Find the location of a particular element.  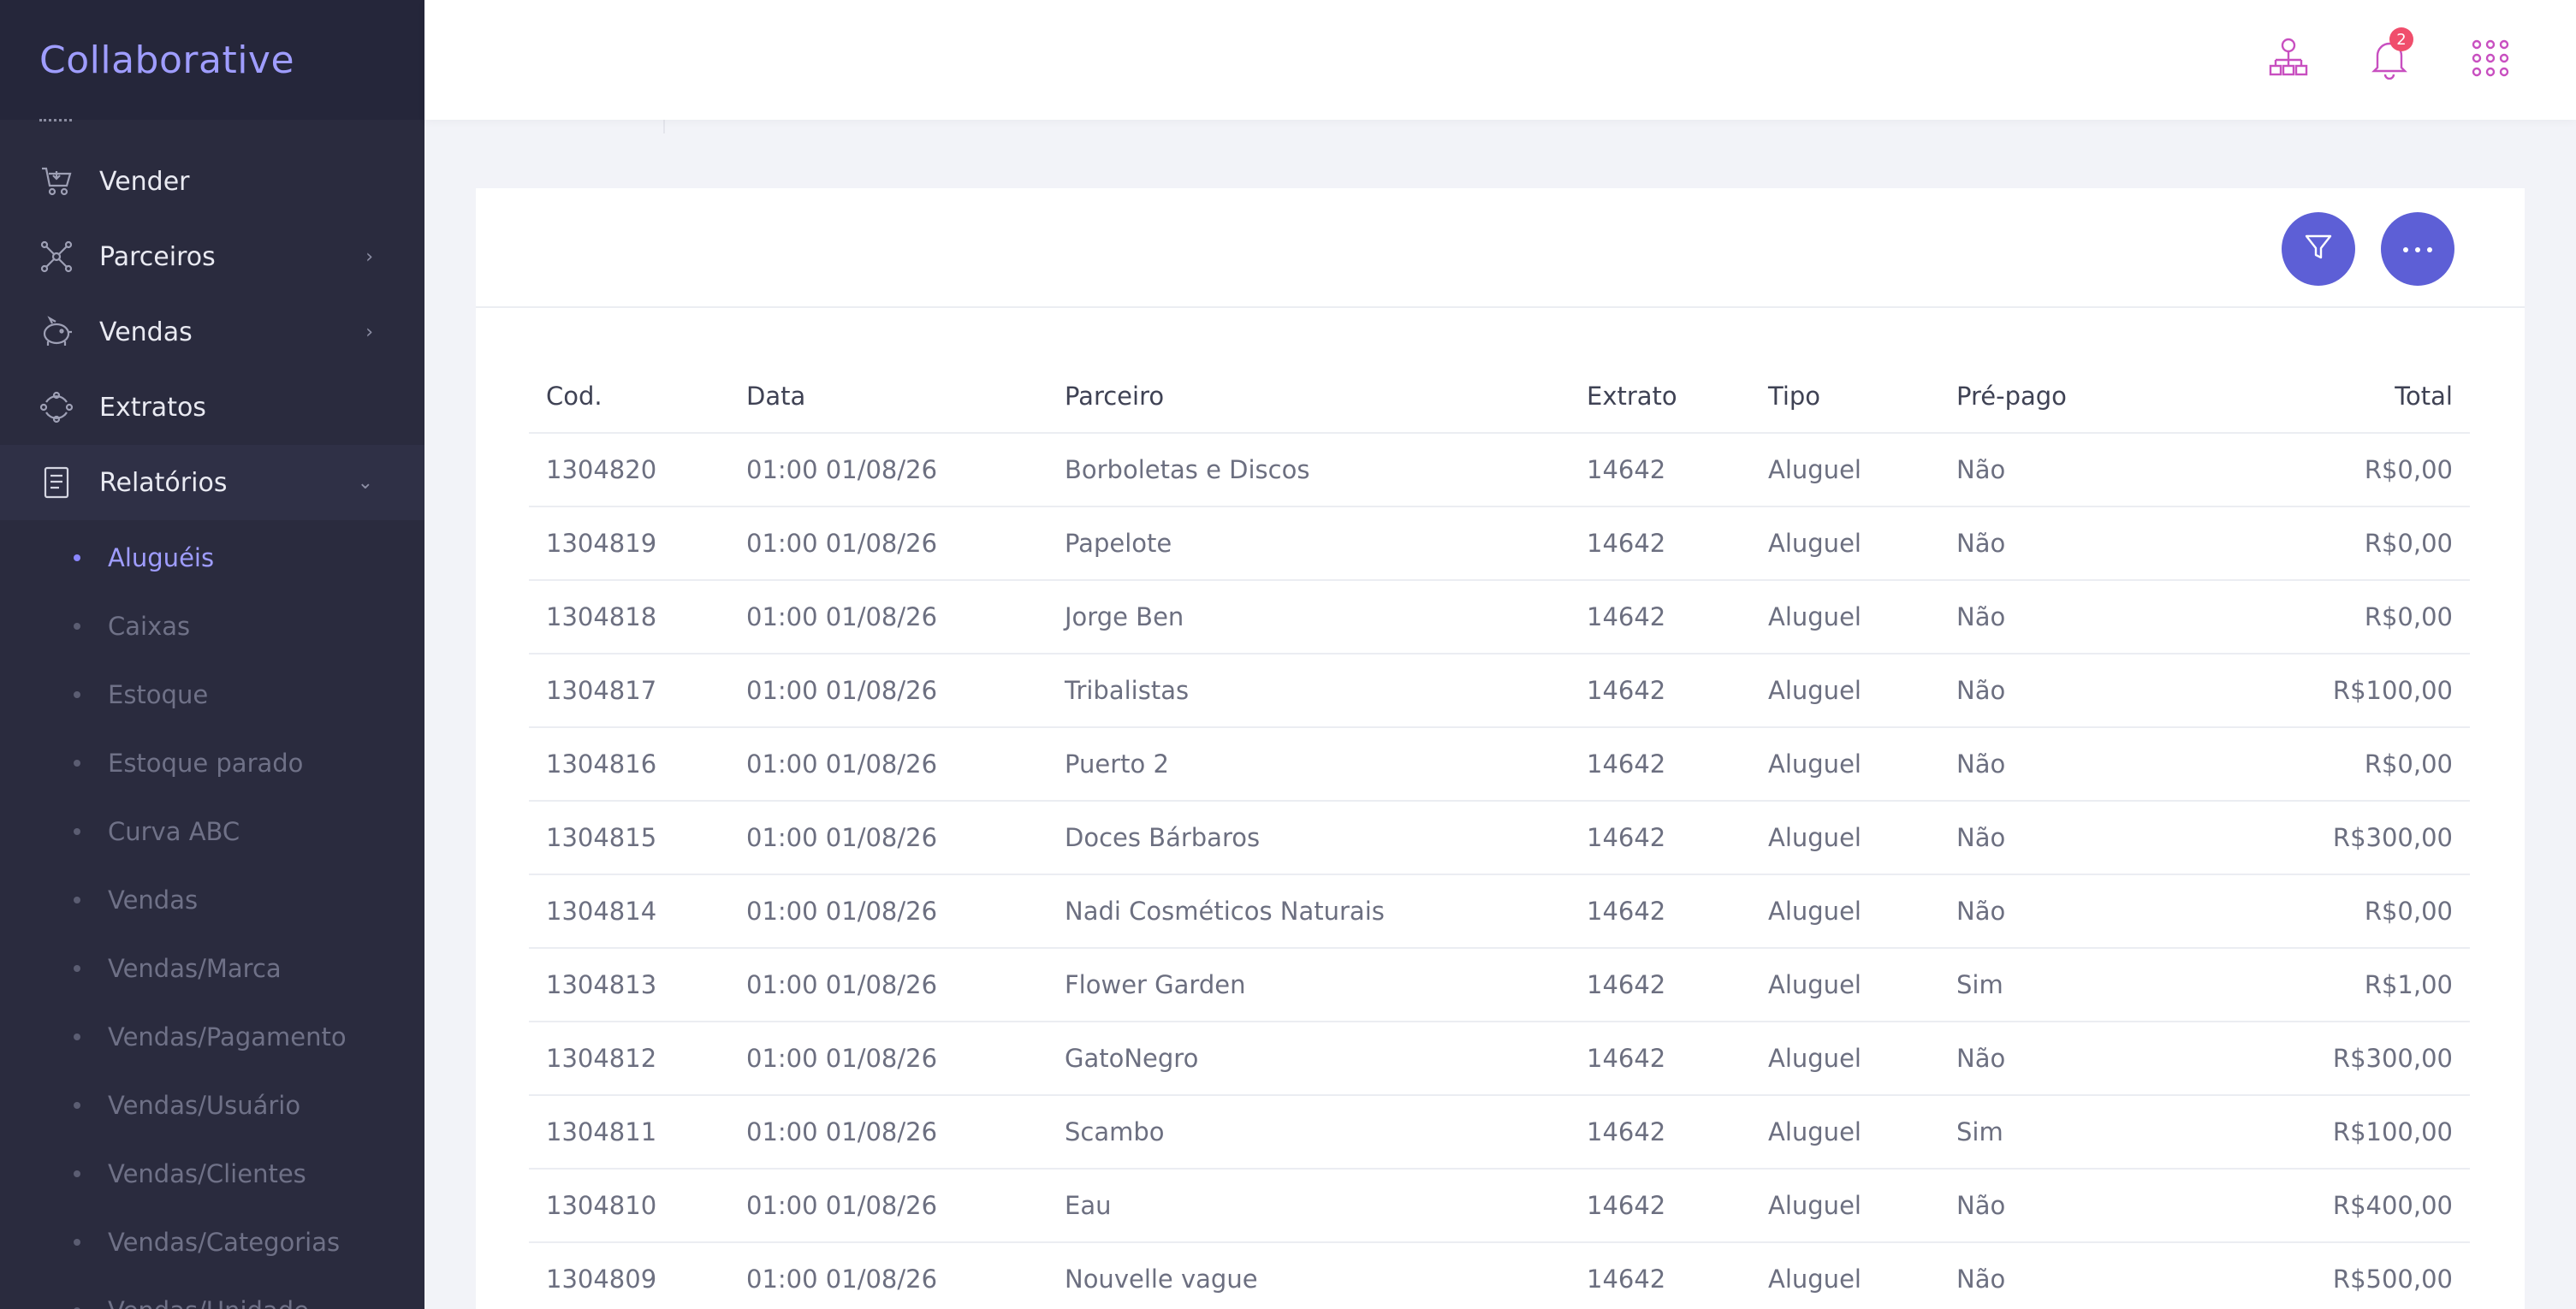

filter-icon is located at coordinates (2318, 249).